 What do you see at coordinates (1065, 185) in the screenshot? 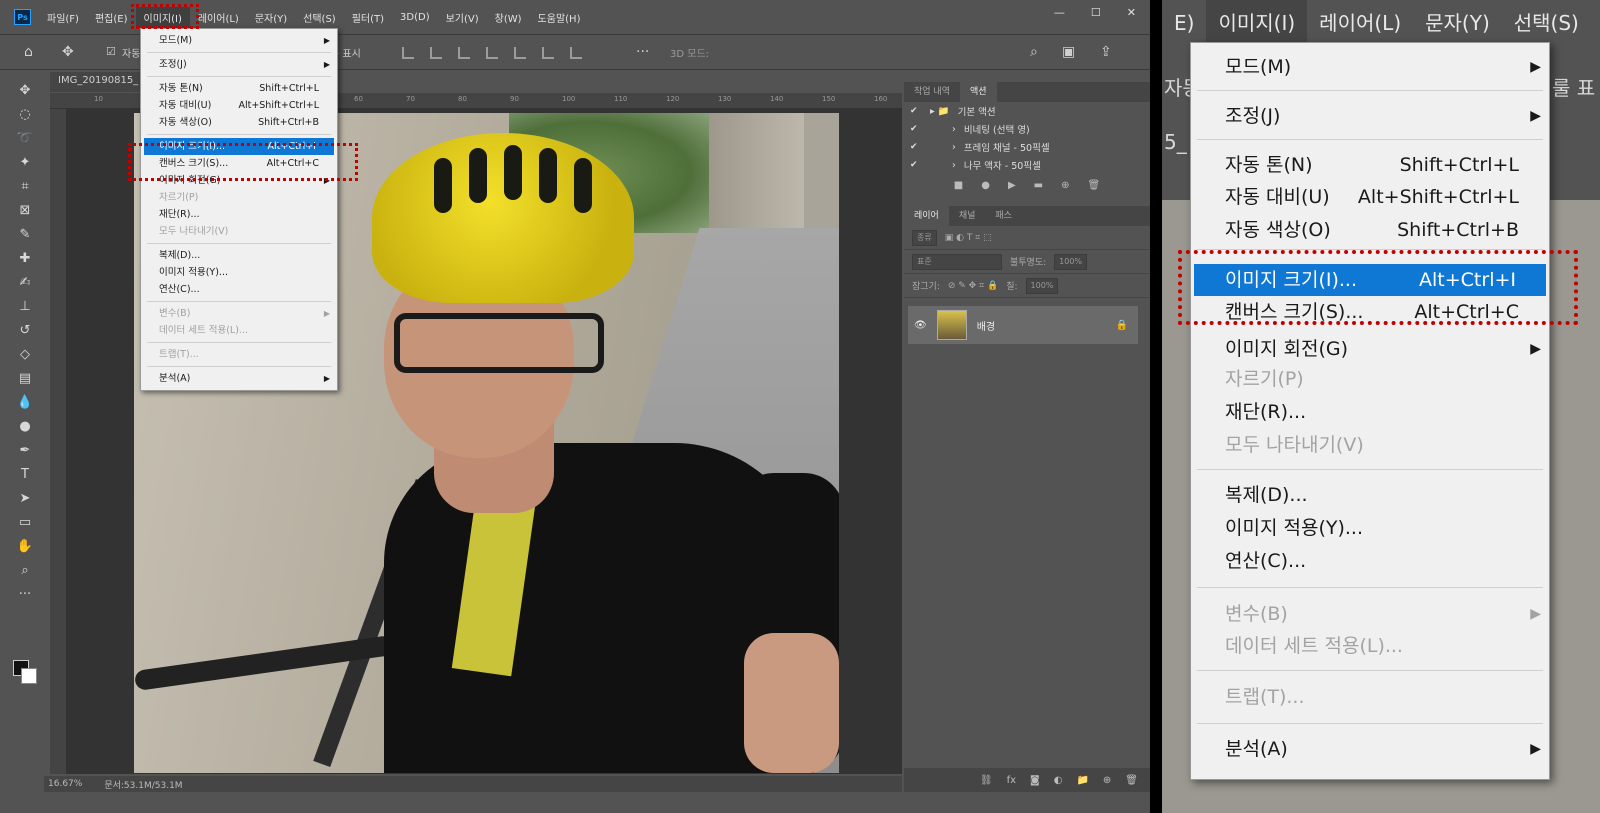
I see `new-action-icon: ⊕` at bounding box center [1065, 185].